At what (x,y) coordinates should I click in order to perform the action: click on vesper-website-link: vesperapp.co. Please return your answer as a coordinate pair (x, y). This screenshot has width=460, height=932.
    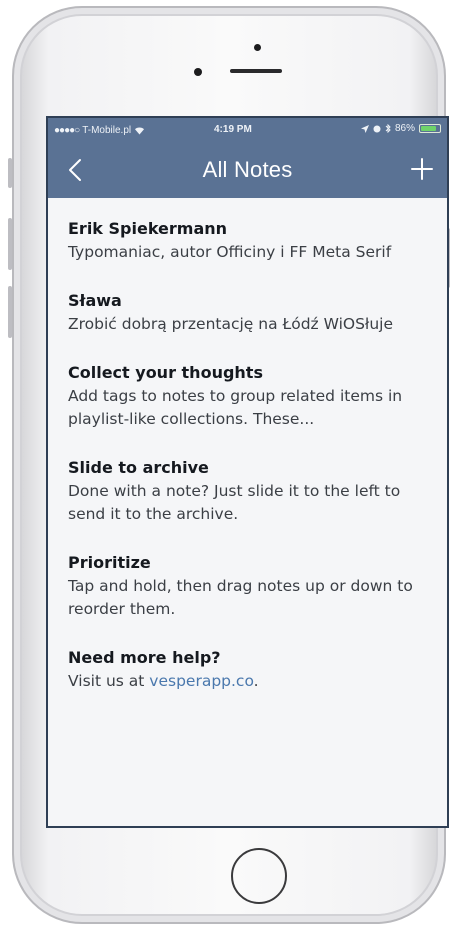
    Looking at the image, I should click on (201, 681).